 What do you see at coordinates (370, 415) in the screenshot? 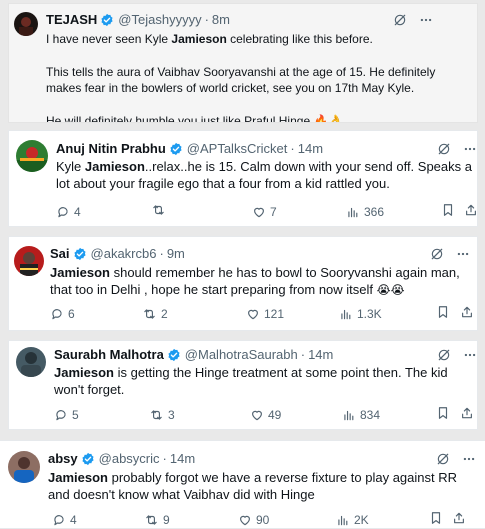
I see `views-count: 834` at bounding box center [370, 415].